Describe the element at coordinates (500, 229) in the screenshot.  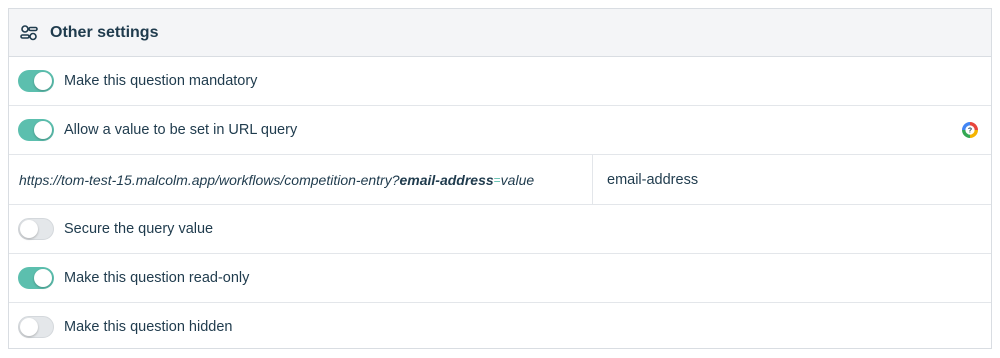
I see `setting-row-secure: Secure the query value` at that location.